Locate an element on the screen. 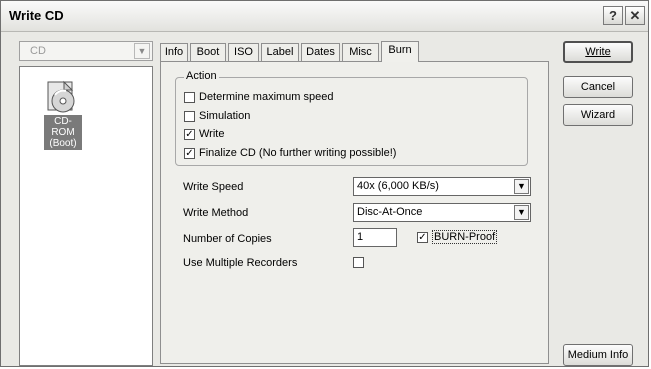  cd-rom-icon is located at coordinates (63, 97).